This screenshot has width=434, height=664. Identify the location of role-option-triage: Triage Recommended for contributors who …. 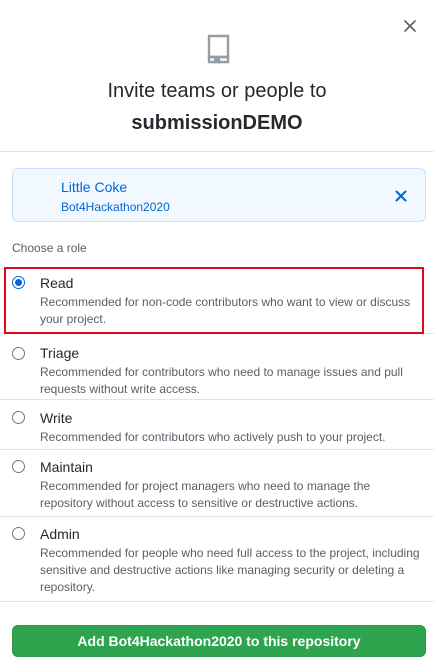
(217, 367).